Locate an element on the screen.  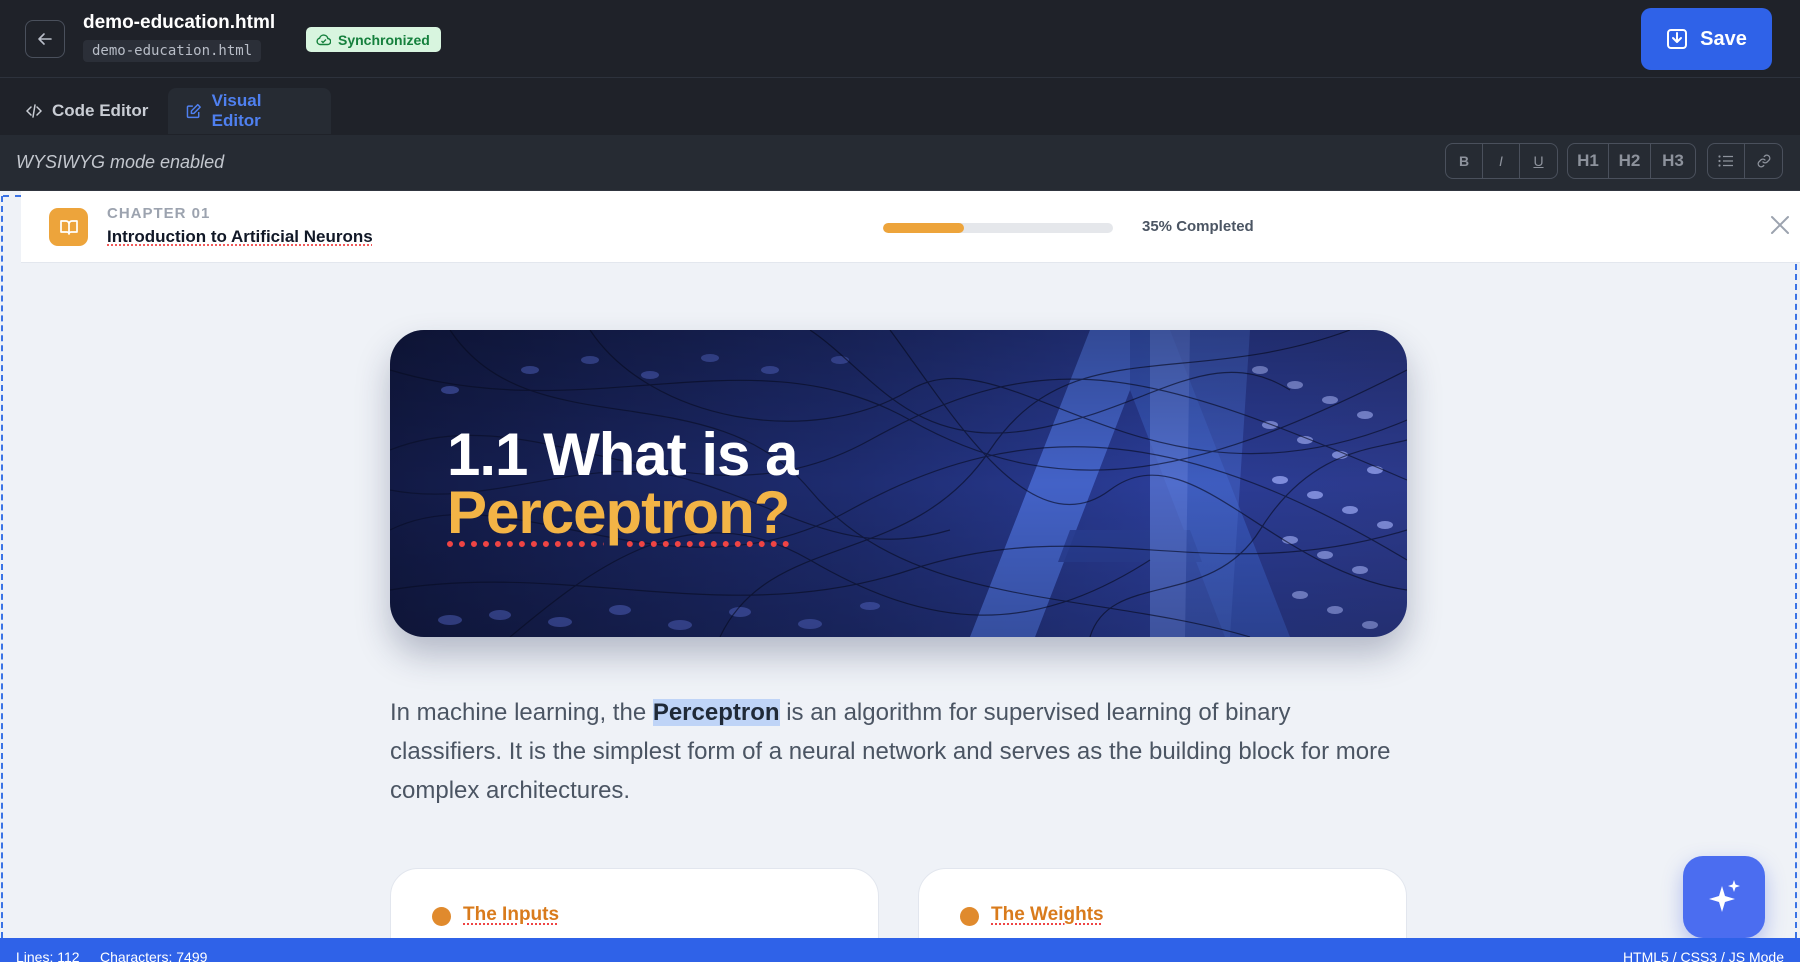
selection-outline-left is located at coordinates (2, 567).